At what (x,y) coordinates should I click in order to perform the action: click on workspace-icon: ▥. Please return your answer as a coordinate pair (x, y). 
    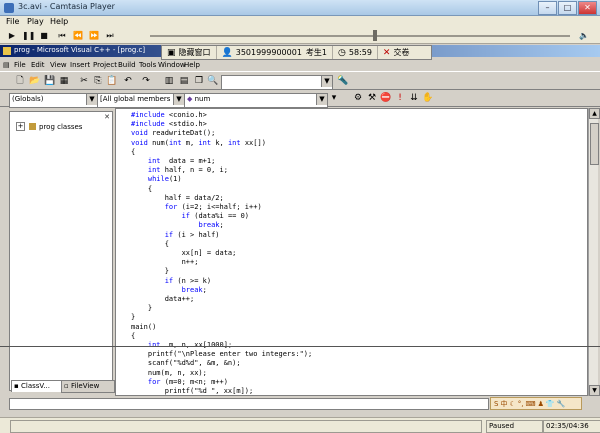
    Looking at the image, I should click on (169, 81).